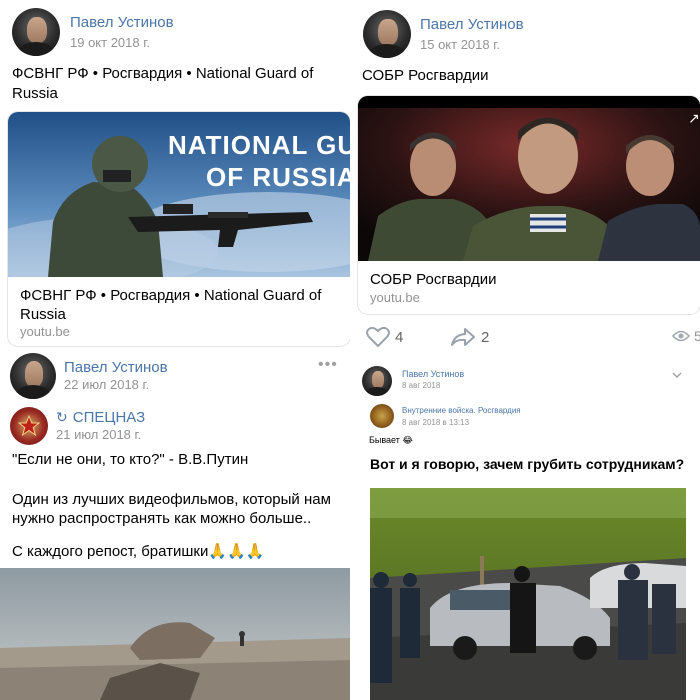 The width and height of the screenshot is (700, 700). I want to click on like-count: 4, so click(399, 337).